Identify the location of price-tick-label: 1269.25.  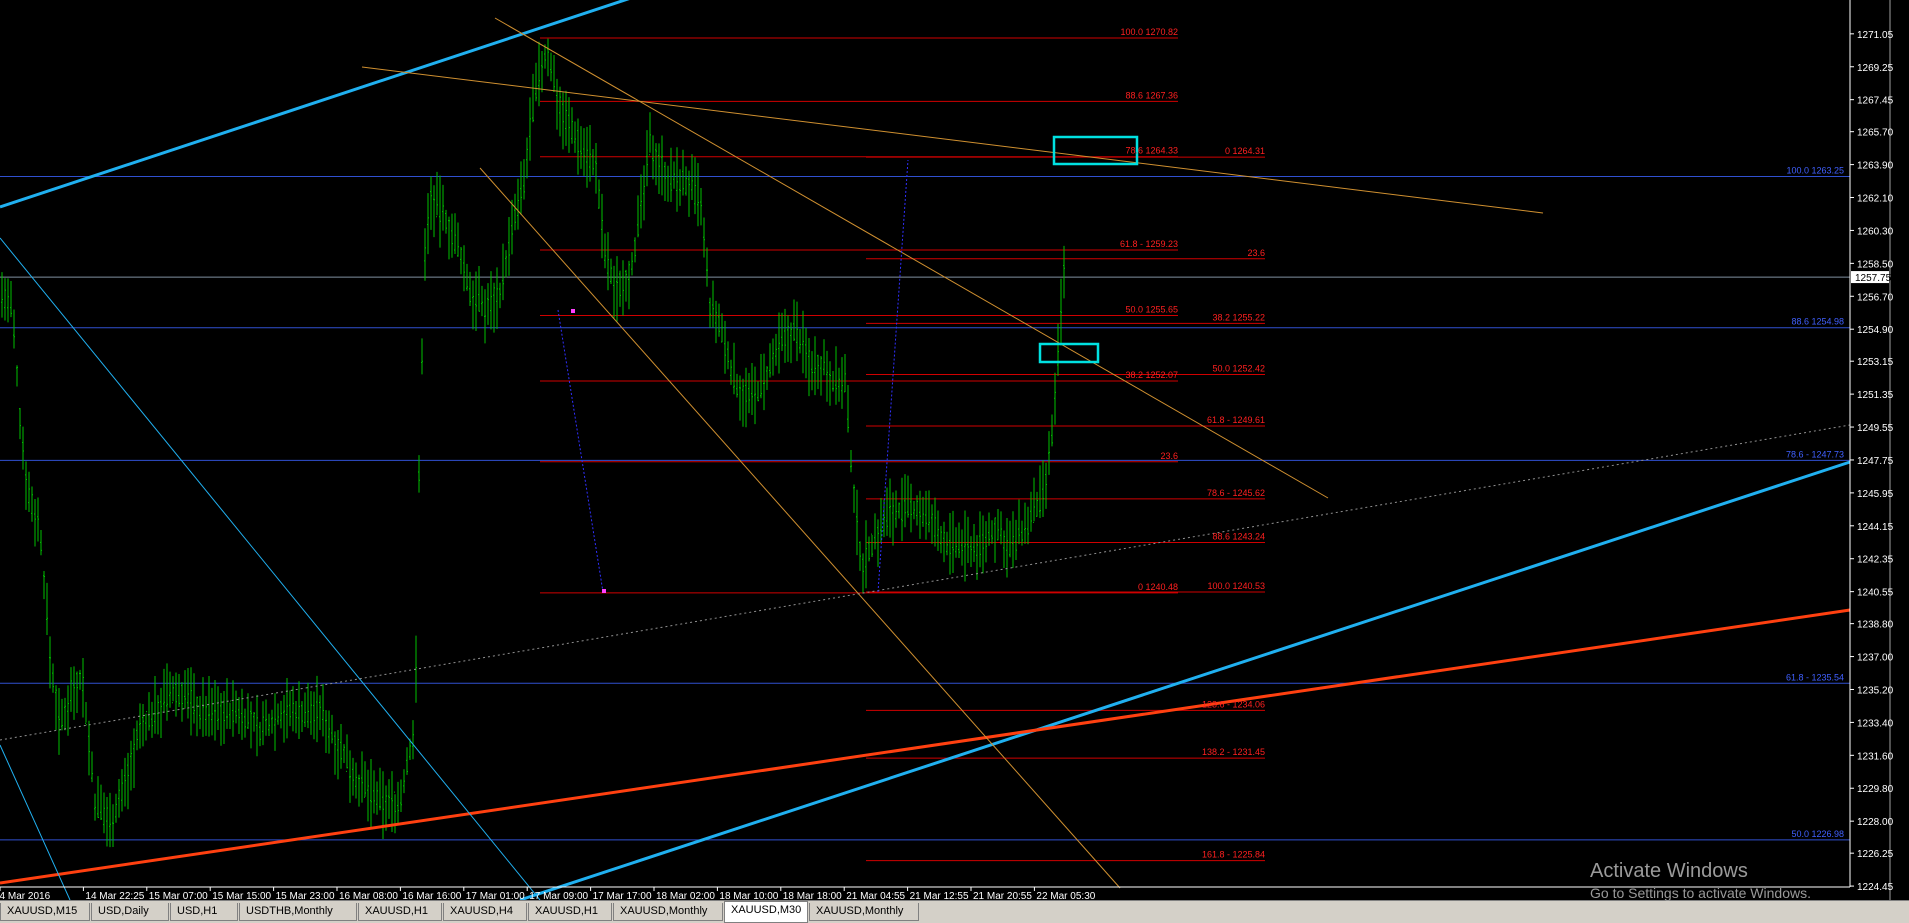
(1875, 68).